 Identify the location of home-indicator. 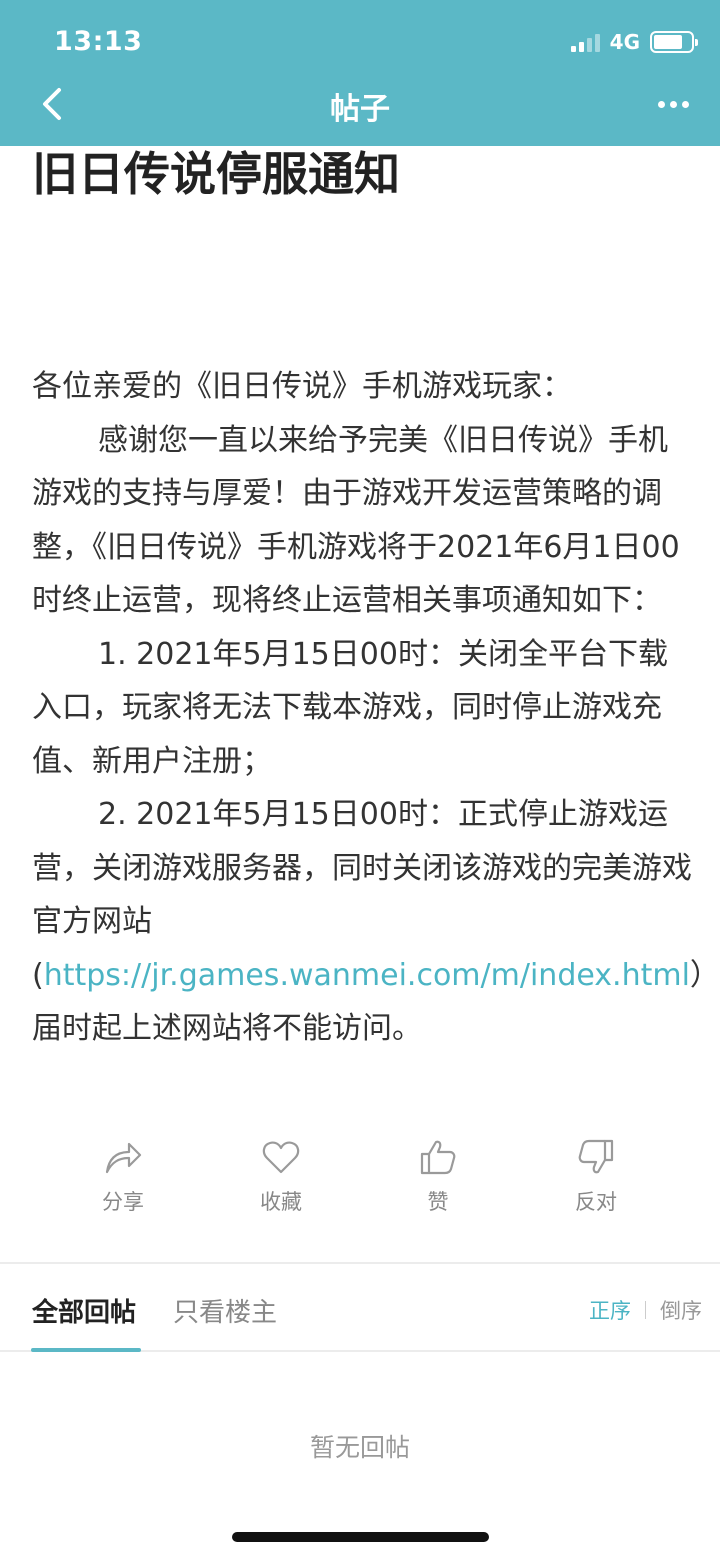
(360, 1537).